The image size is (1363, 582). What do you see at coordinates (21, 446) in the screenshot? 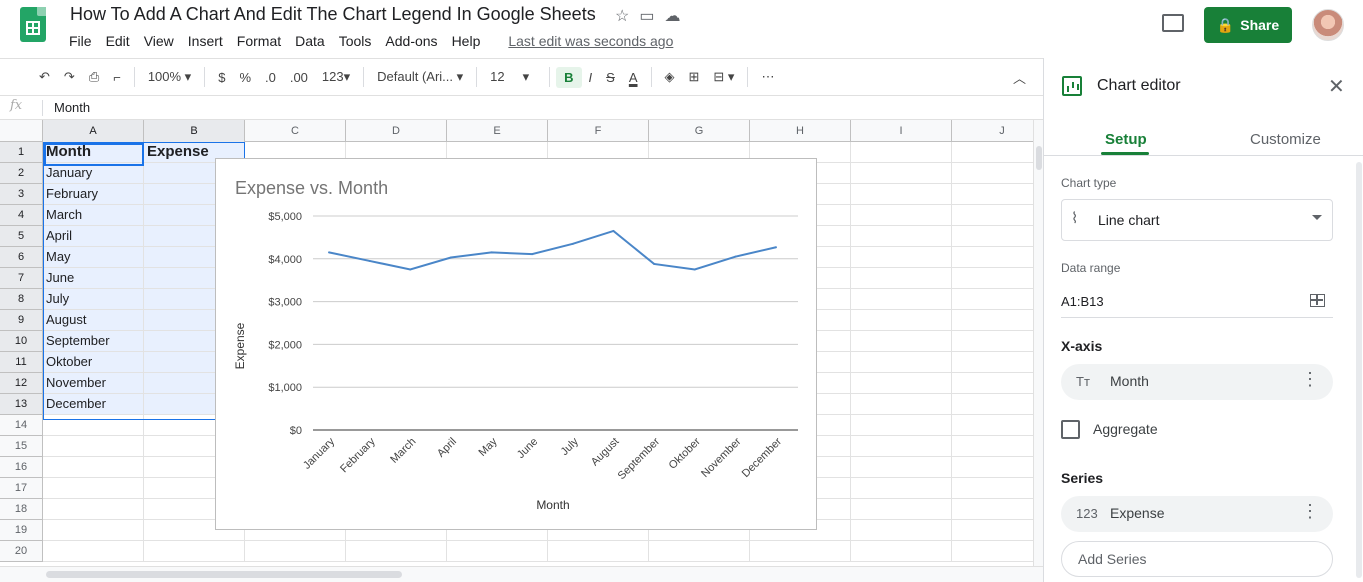
I see `row-header: 15` at bounding box center [21, 446].